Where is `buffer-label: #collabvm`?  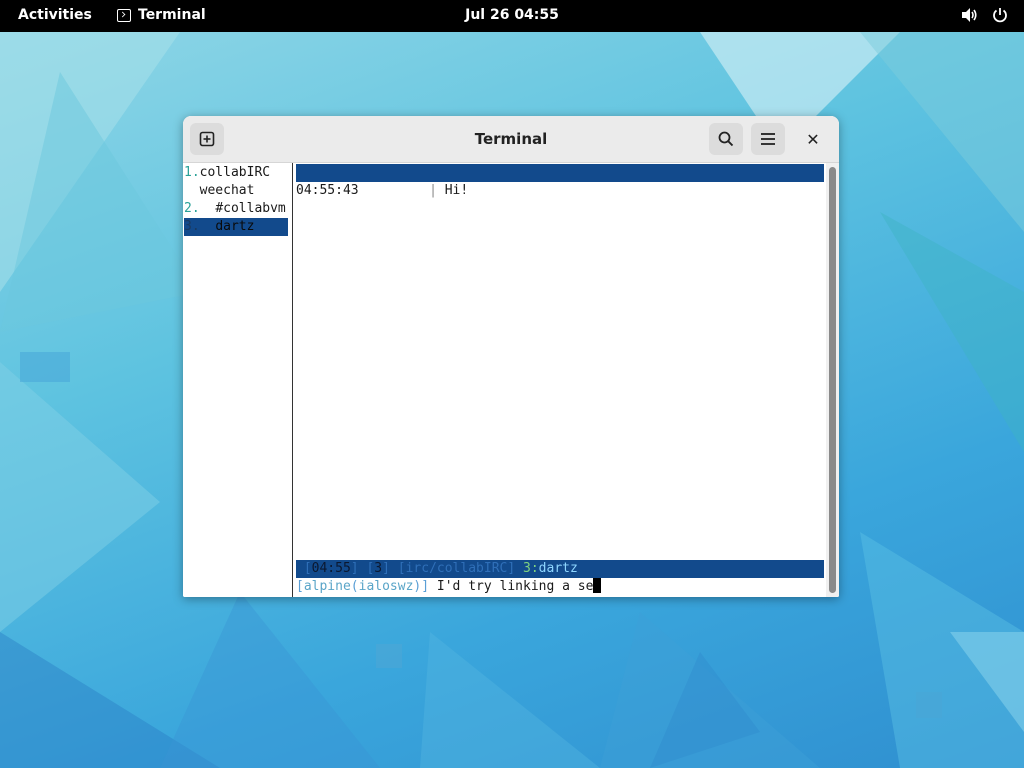 buffer-label: #collabvm is located at coordinates (250, 208).